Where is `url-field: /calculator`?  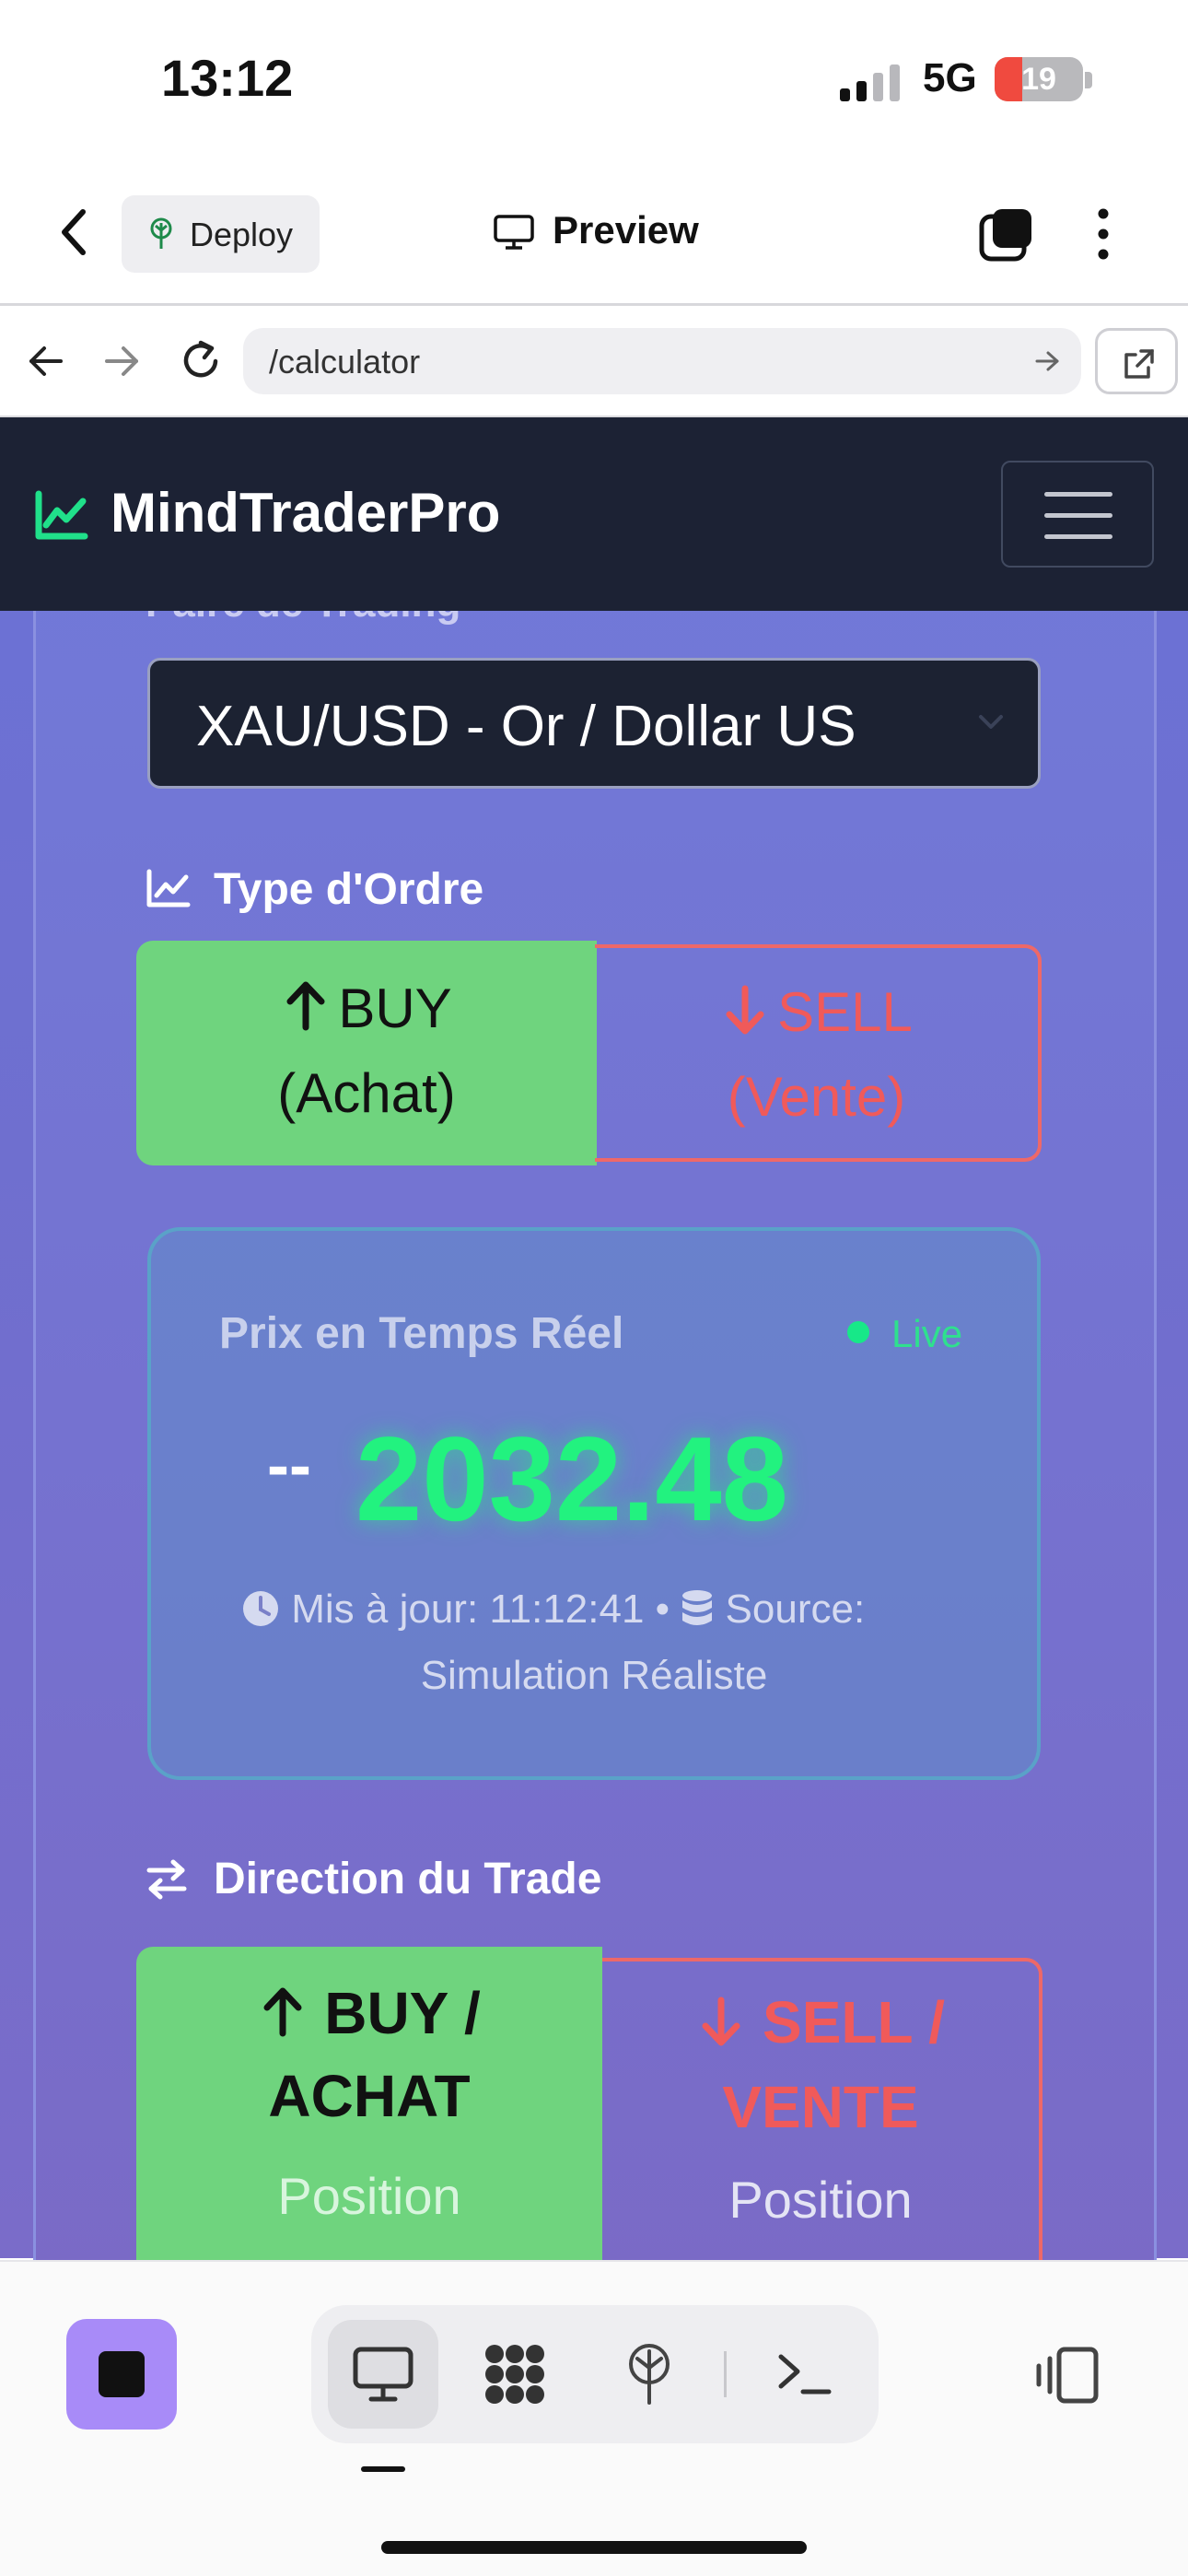 url-field: /calculator is located at coordinates (662, 361).